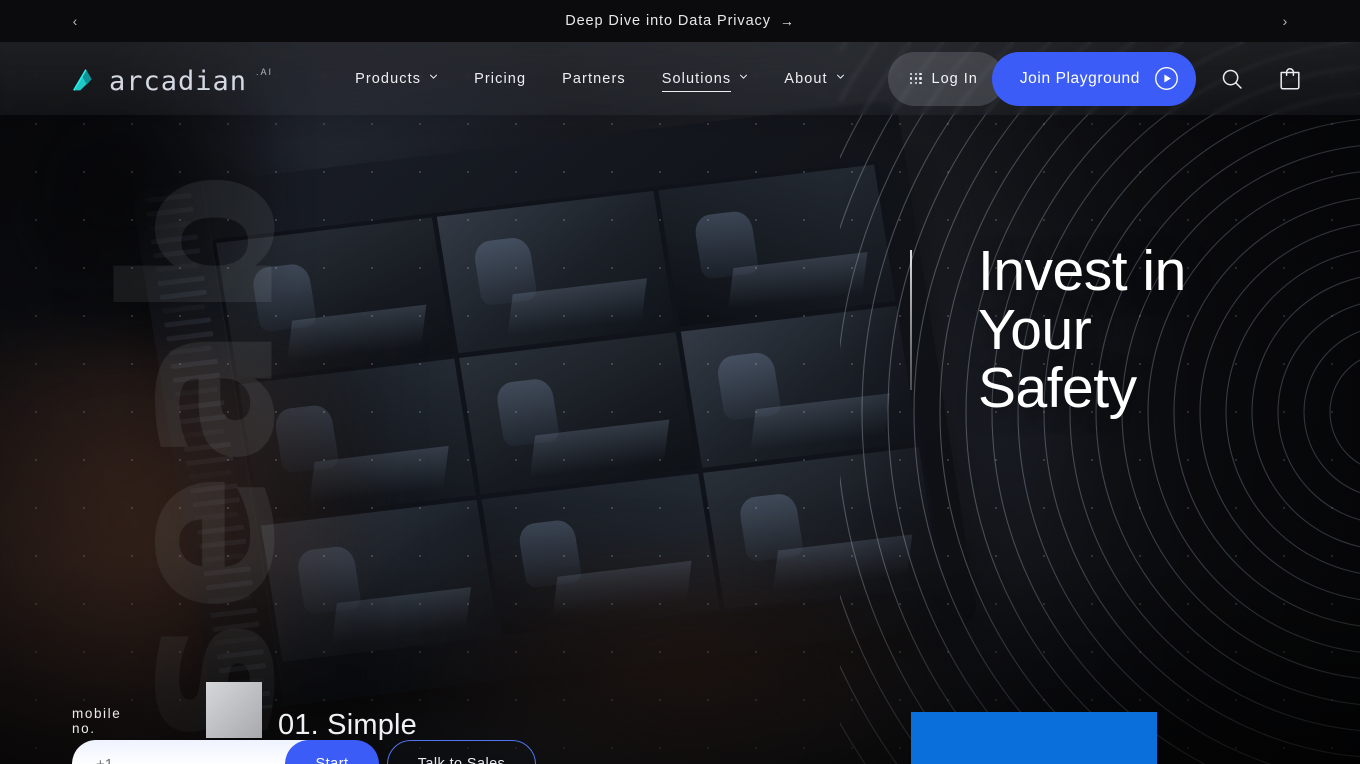 Image resolution: width=1360 pixels, height=764 pixels. I want to click on join-playground-label: Join Playground, so click(1079, 78).